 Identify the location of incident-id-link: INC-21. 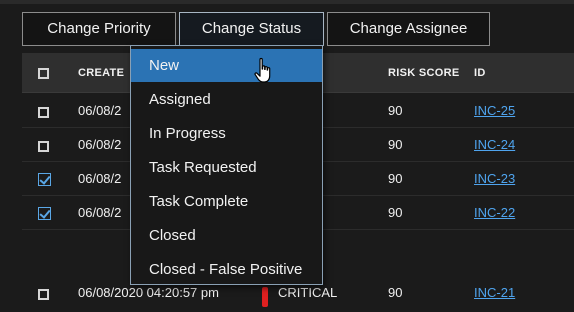
(494, 293).